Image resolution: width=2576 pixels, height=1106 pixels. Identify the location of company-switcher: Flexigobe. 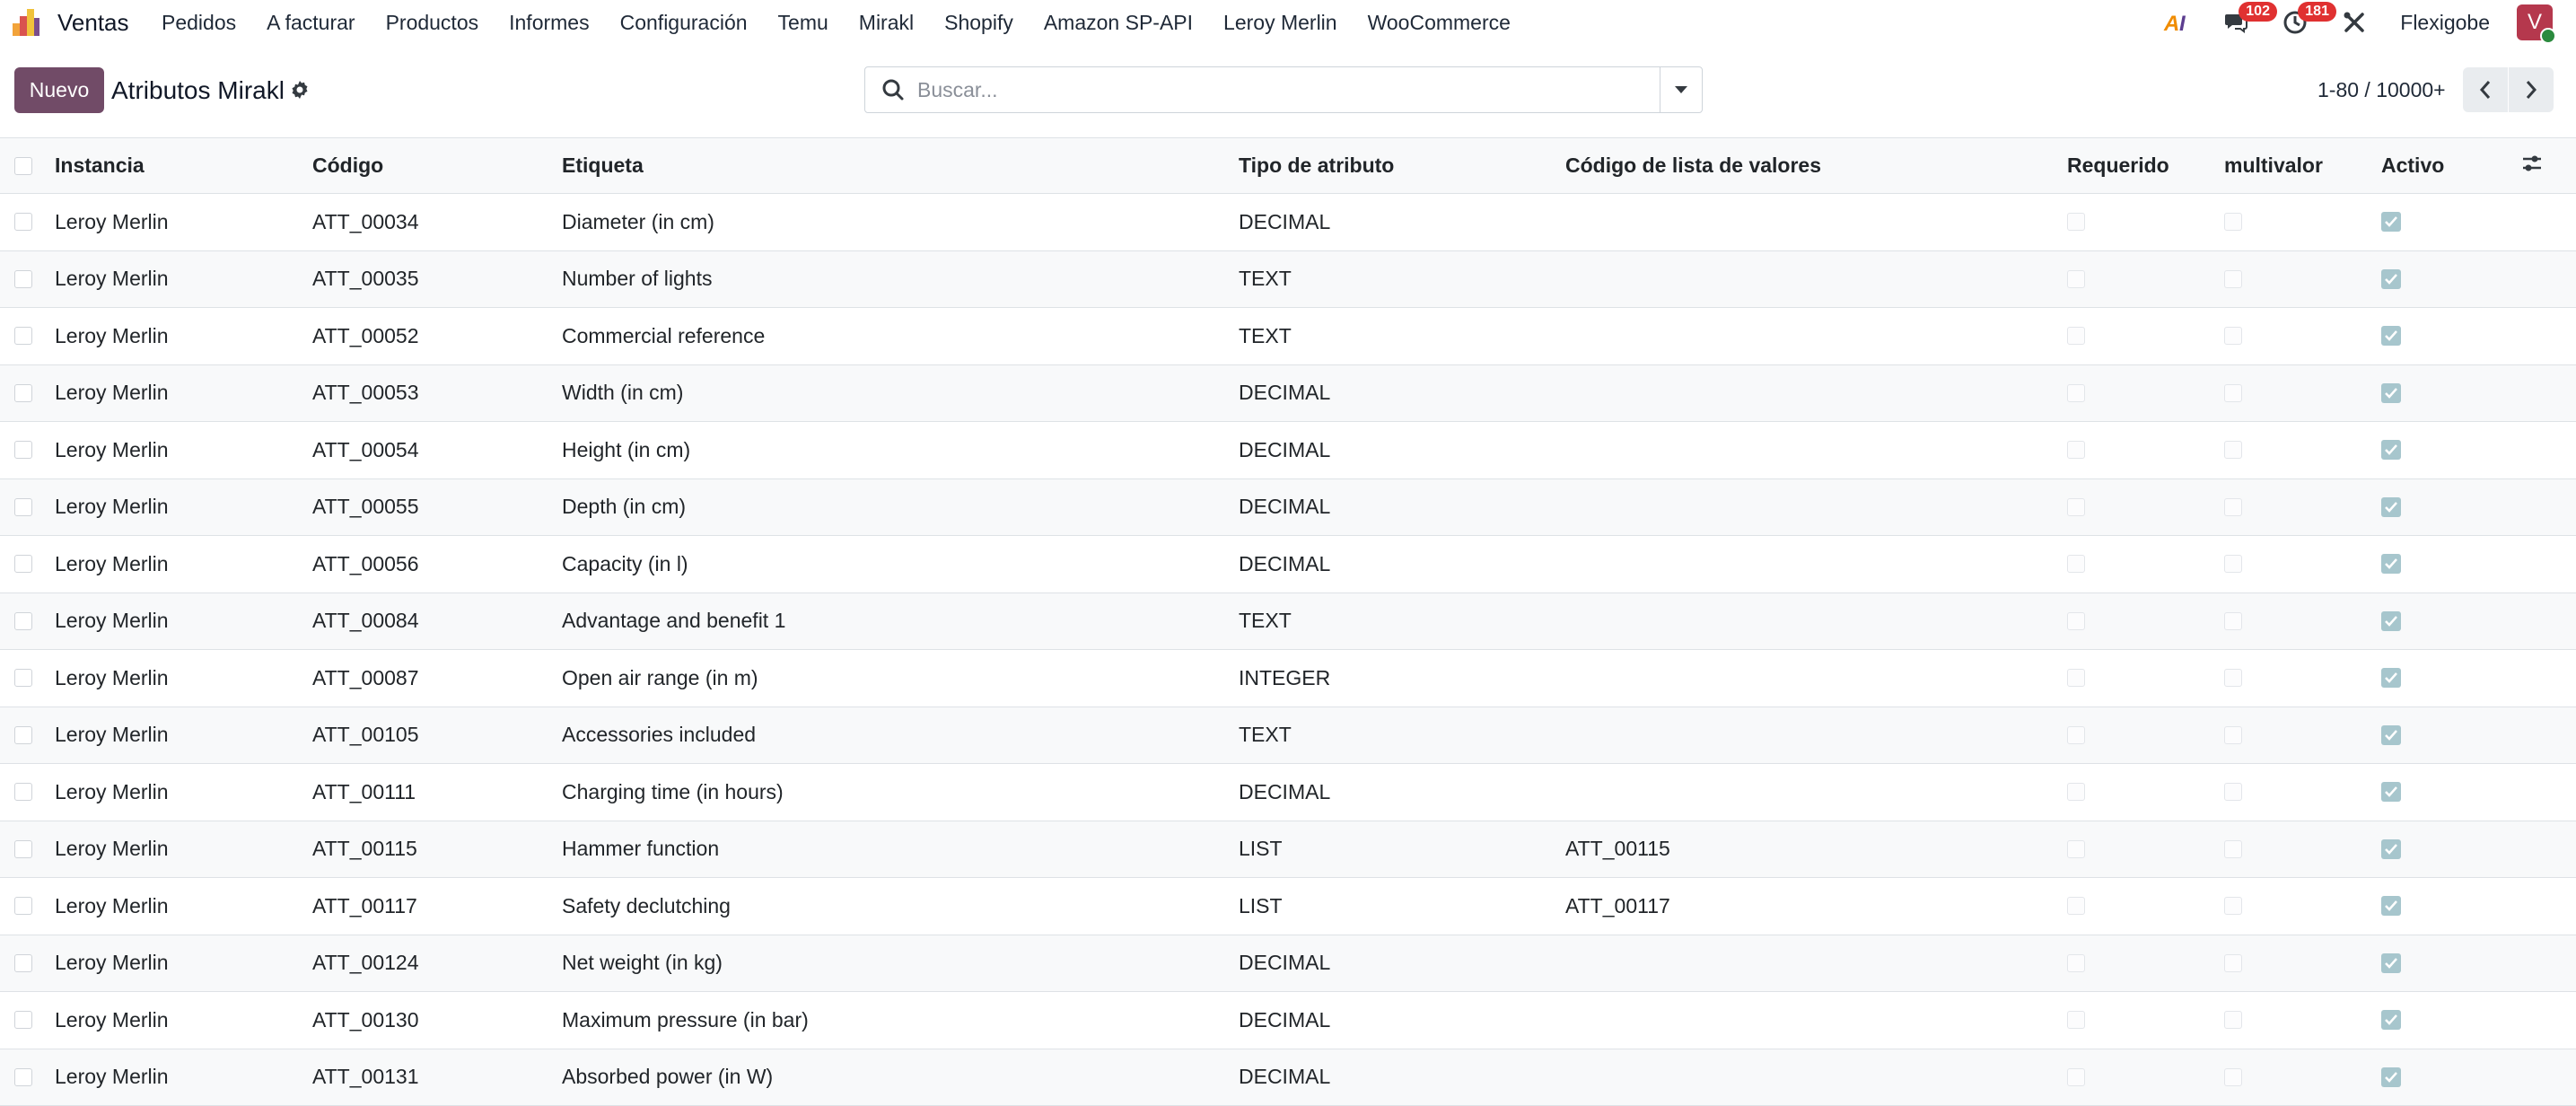
(2445, 23).